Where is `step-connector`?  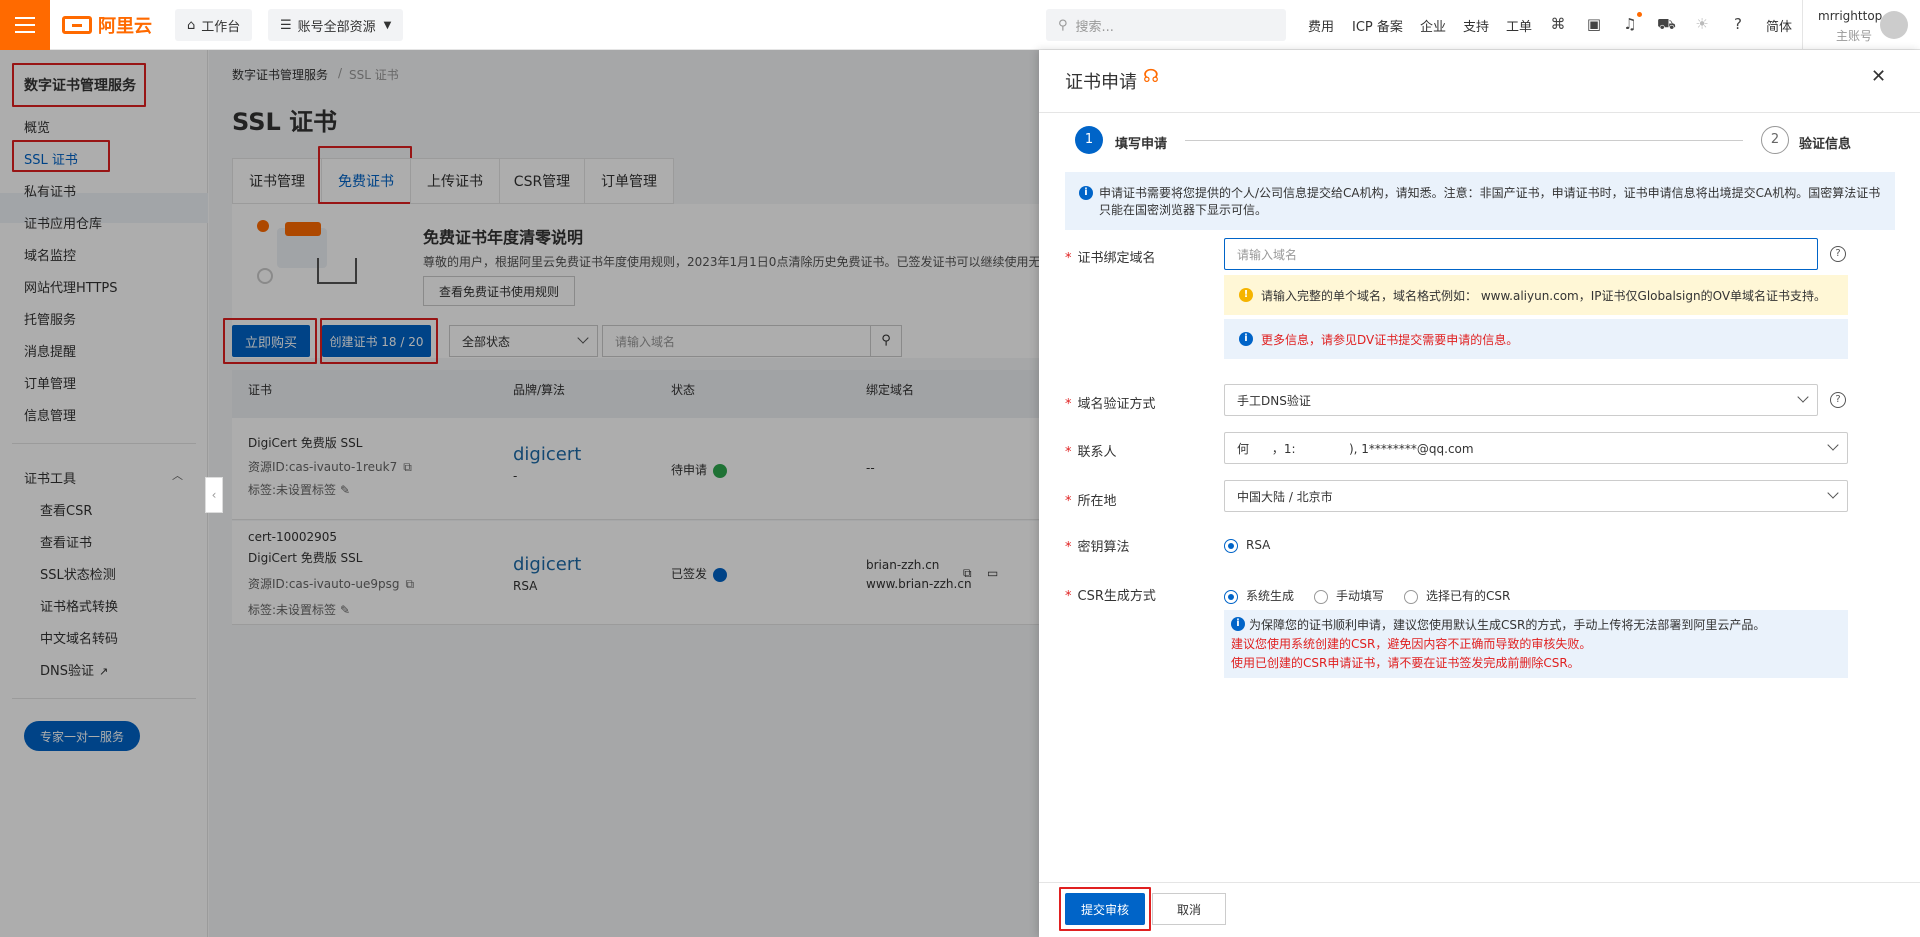
step-connector is located at coordinates (1464, 140).